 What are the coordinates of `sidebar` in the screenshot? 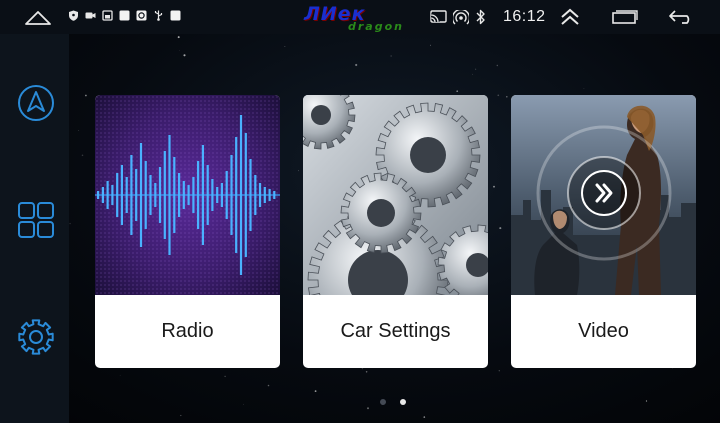 It's located at (34, 228).